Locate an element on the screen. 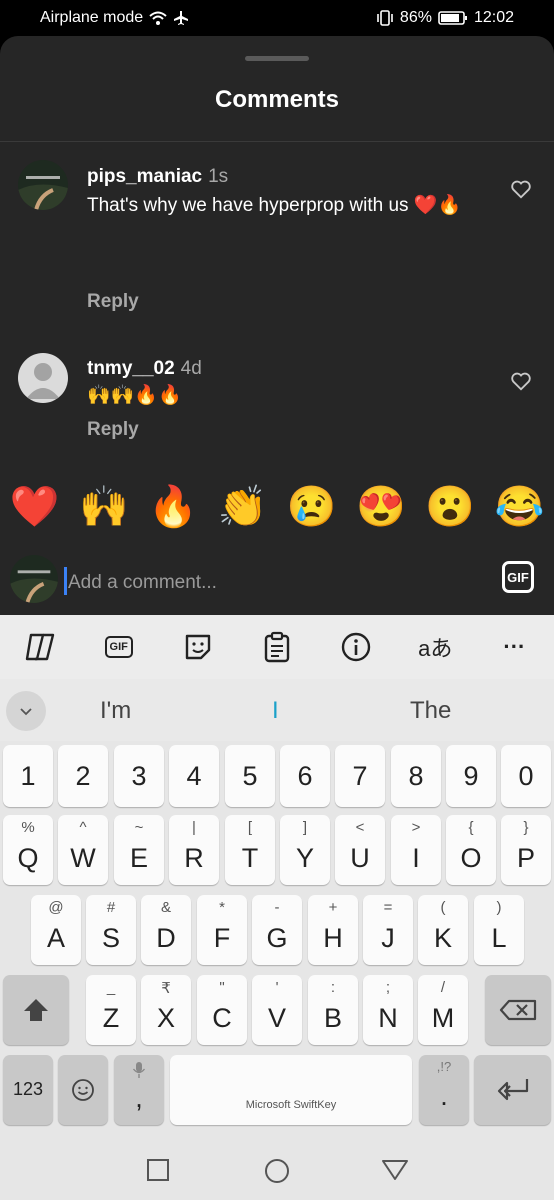 The height and width of the screenshot is (1200, 554). key-w: ^ W is located at coordinates (83, 850).